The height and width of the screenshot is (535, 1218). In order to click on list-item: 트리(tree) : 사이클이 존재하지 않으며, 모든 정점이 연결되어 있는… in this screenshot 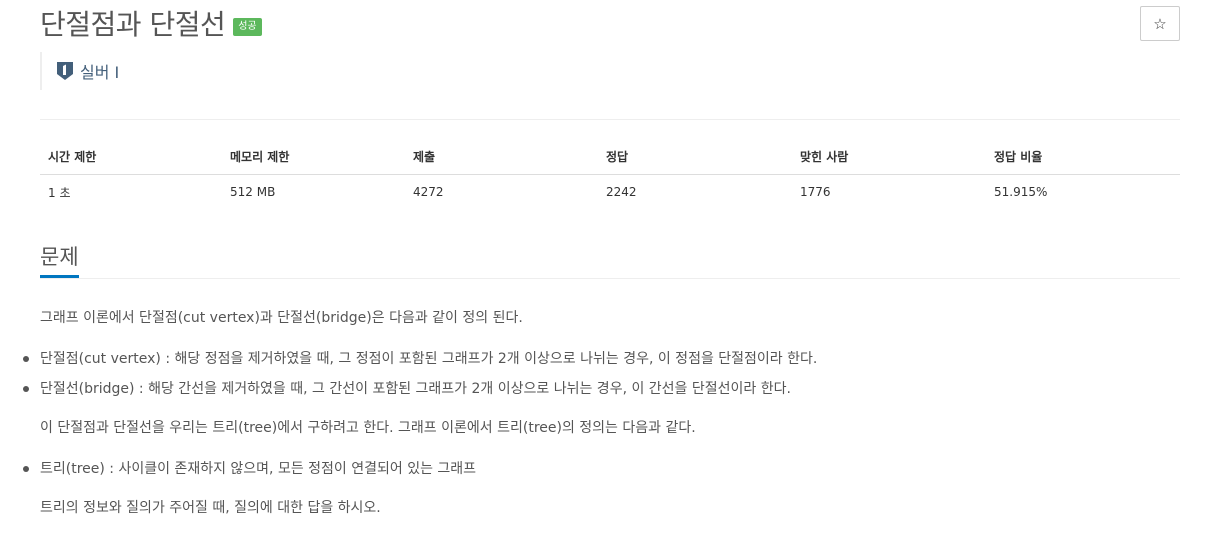, I will do `click(601, 469)`.